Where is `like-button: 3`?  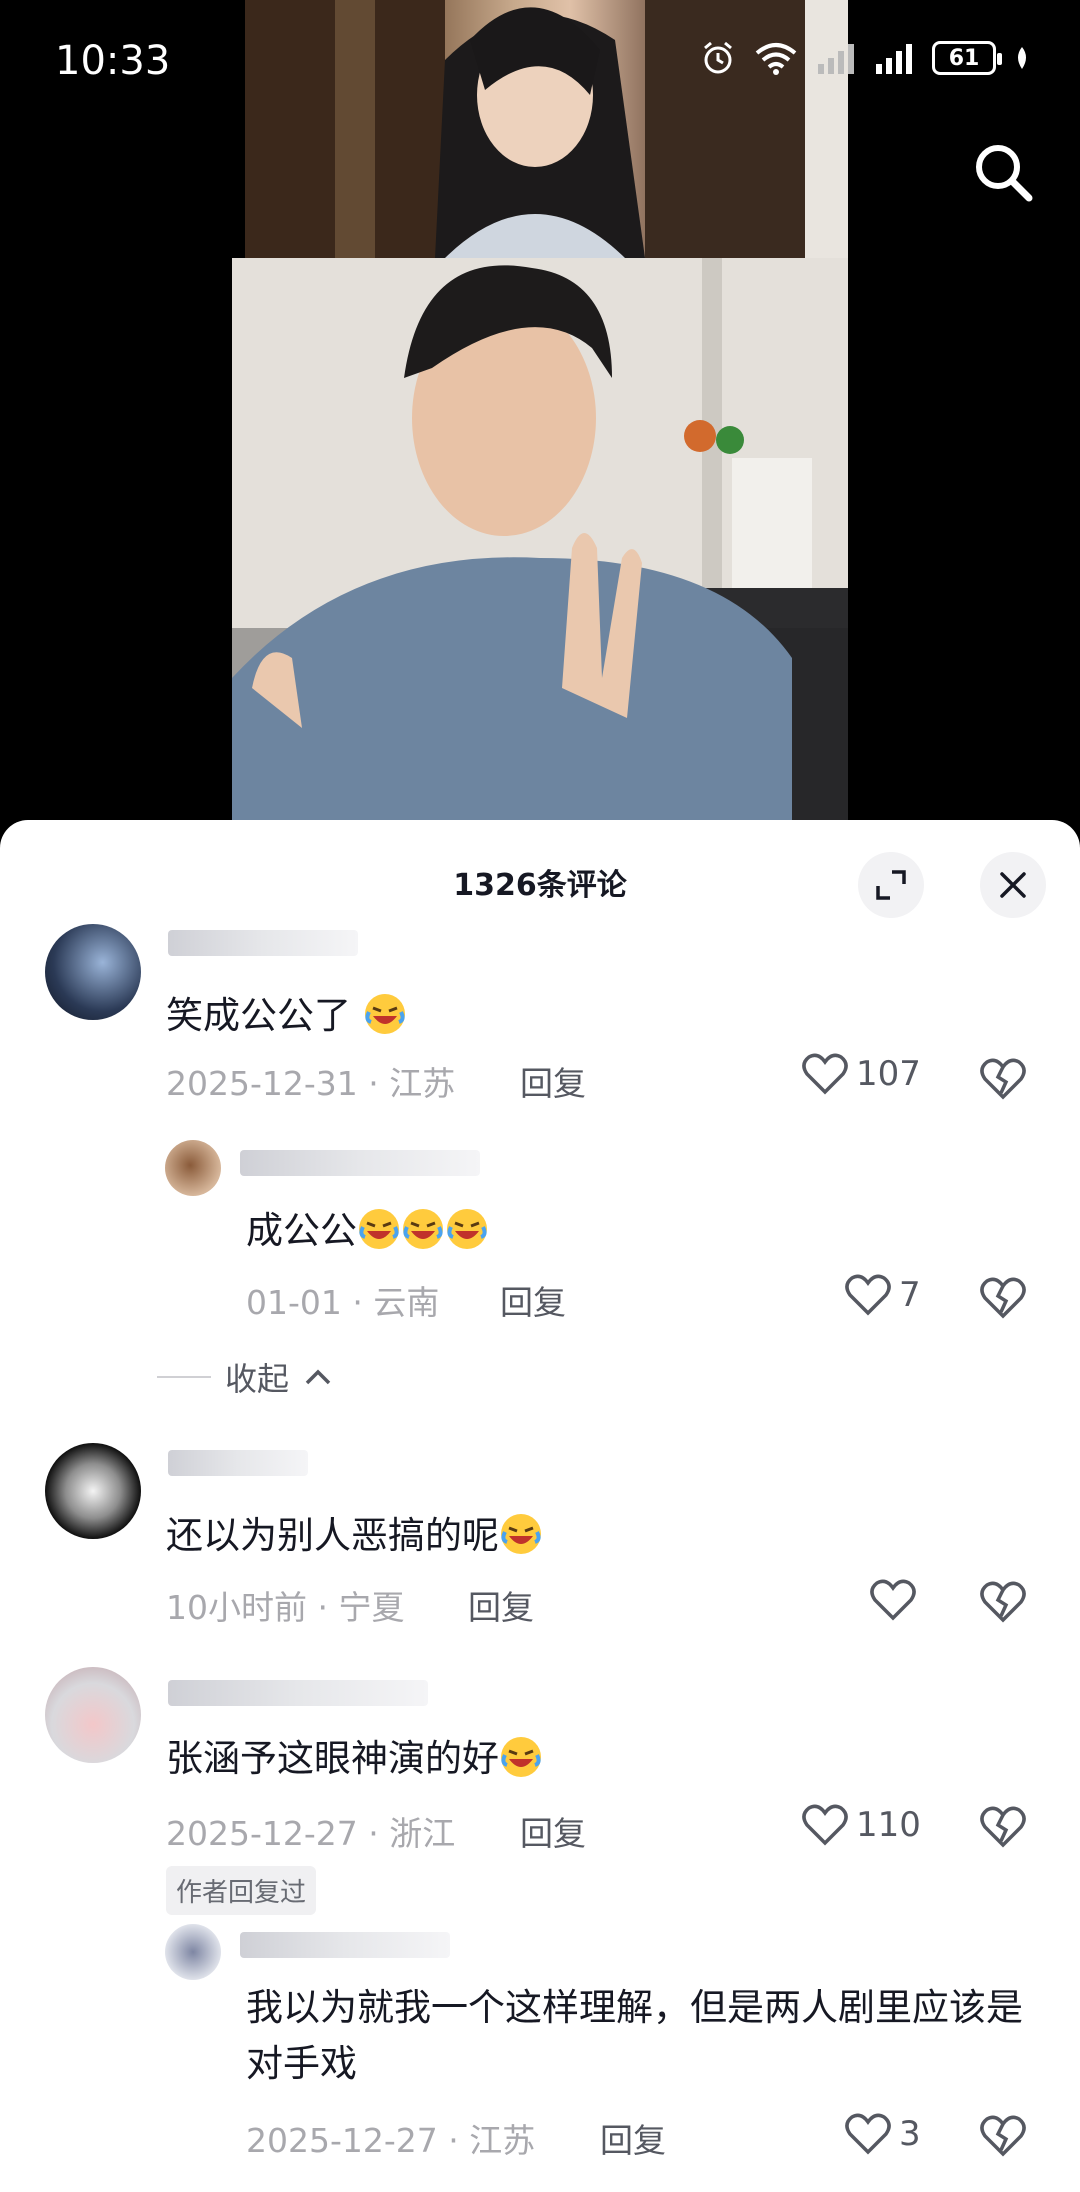 like-button: 3 is located at coordinates (883, 2134).